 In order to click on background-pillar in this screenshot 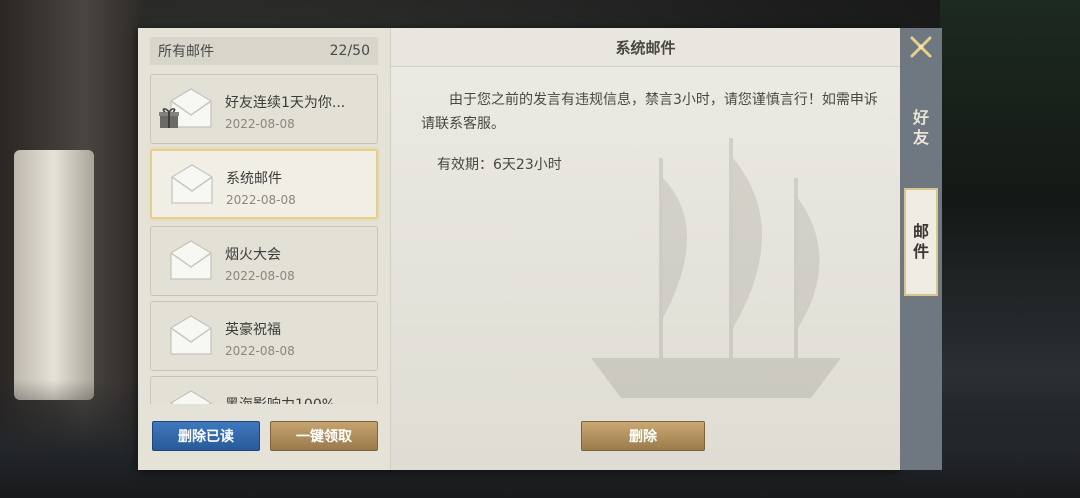, I will do `click(54, 275)`.